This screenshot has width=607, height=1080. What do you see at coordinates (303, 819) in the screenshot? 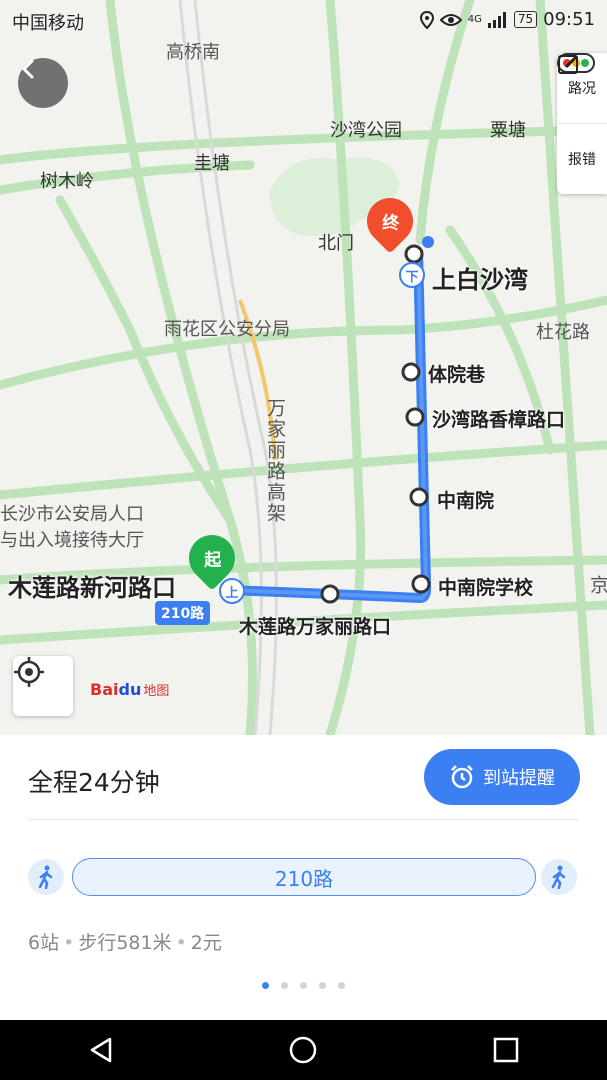
I see `divider` at bounding box center [303, 819].